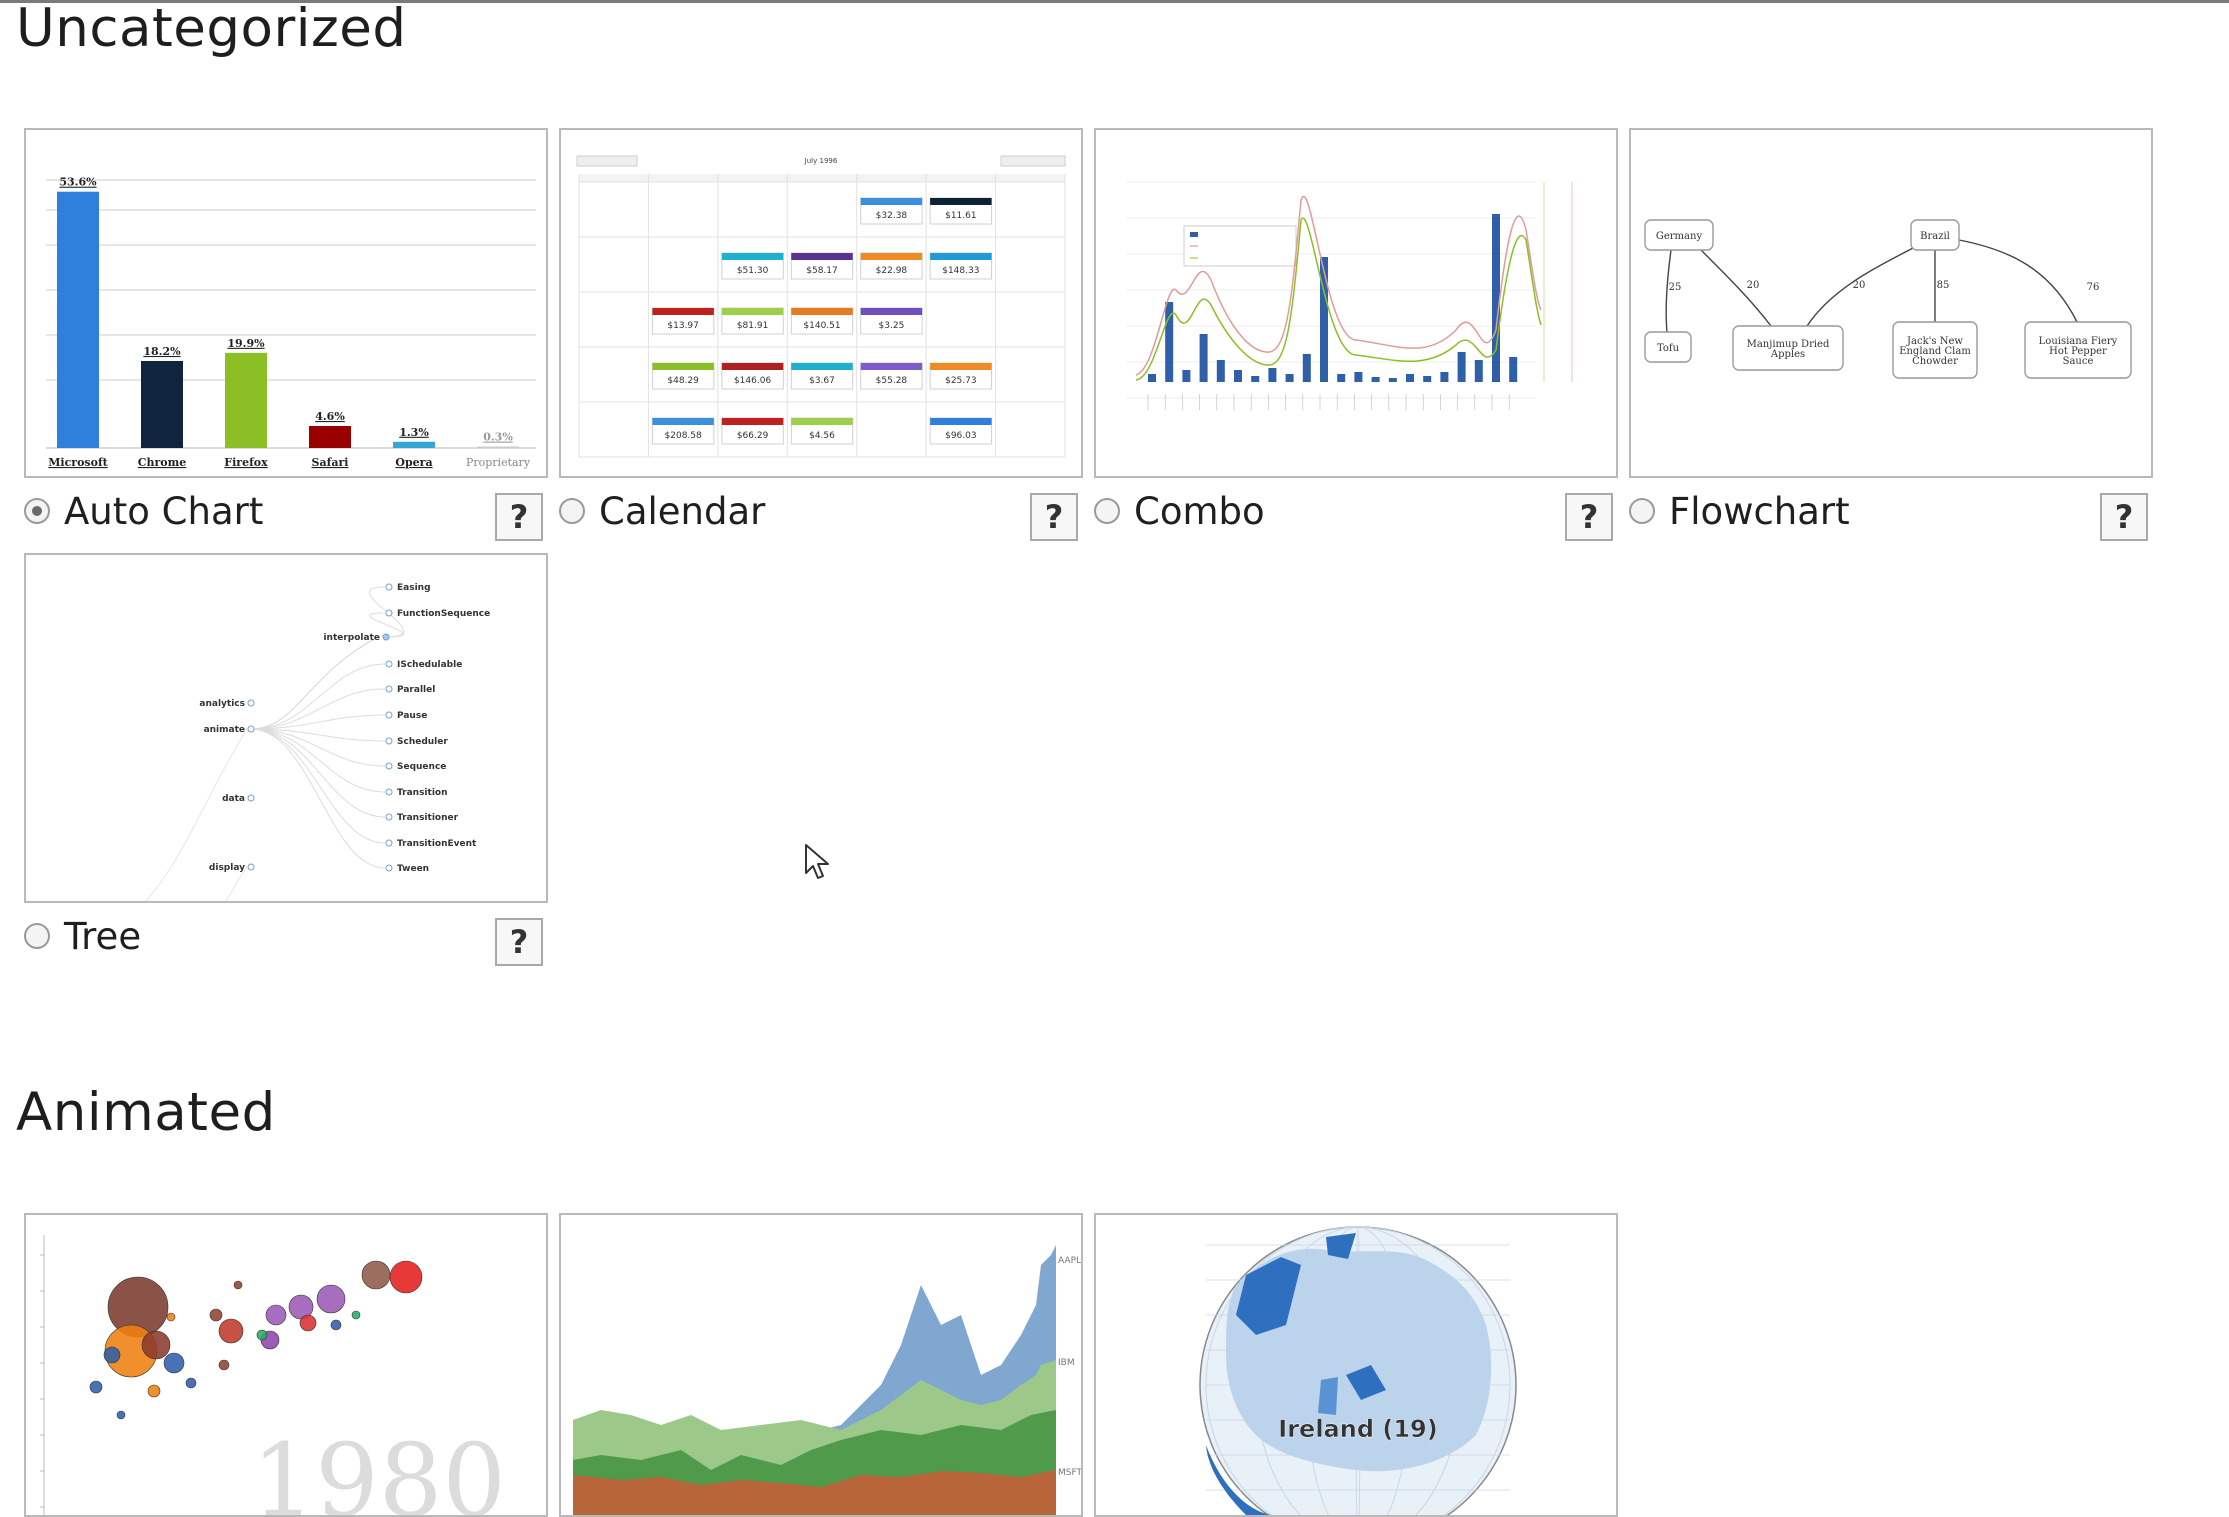  What do you see at coordinates (227, 868) in the screenshot?
I see `tree-node-label: display` at bounding box center [227, 868].